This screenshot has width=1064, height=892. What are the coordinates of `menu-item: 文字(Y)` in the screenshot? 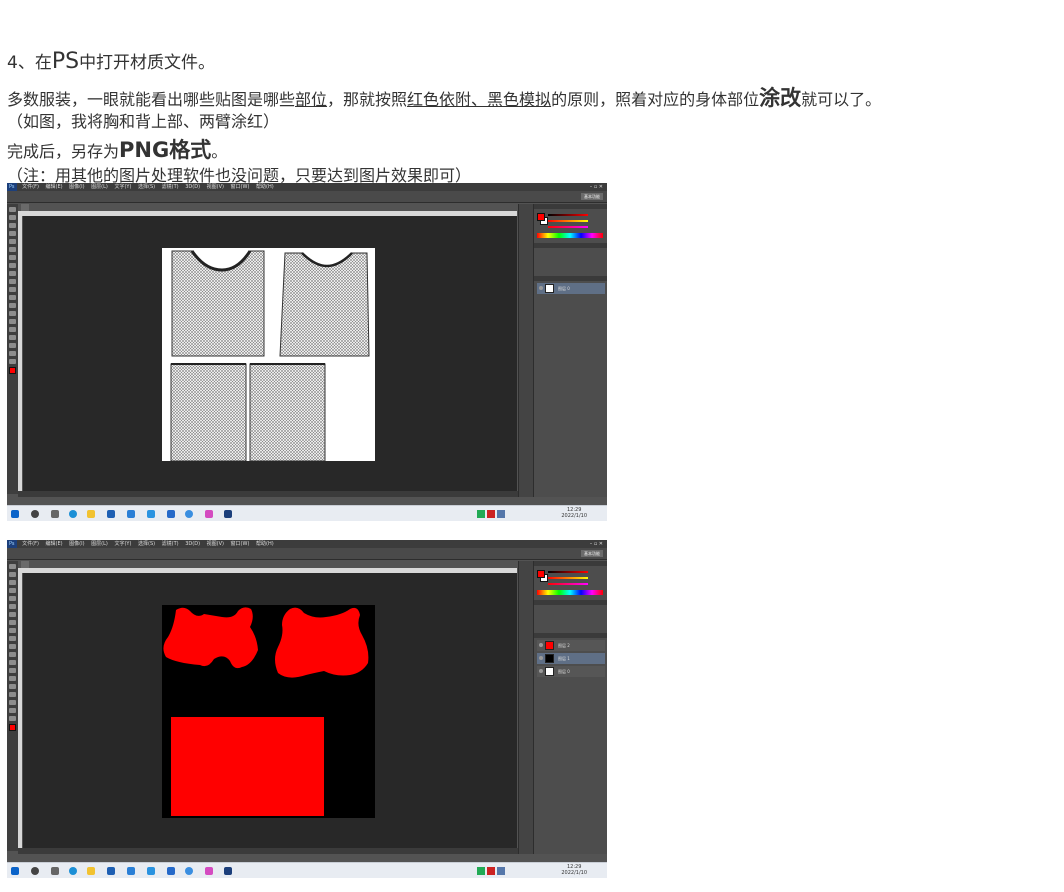 It's located at (122, 187).